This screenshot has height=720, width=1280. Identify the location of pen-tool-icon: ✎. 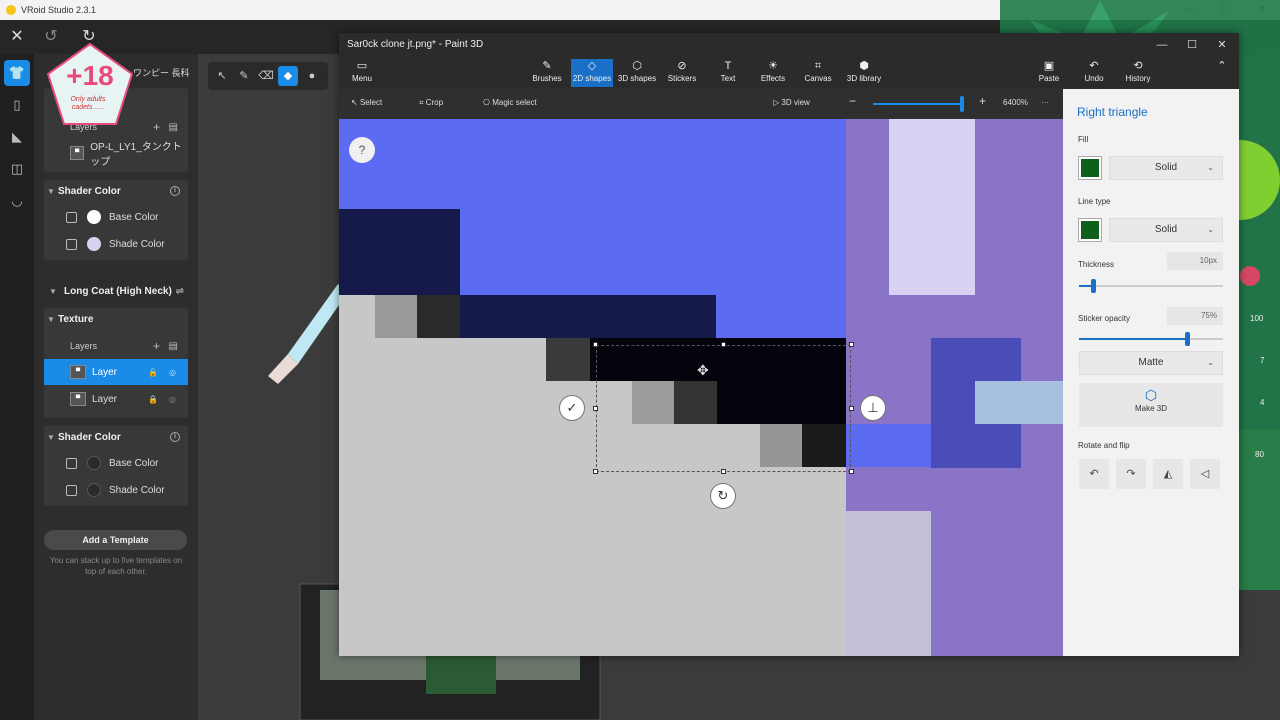
(244, 76).